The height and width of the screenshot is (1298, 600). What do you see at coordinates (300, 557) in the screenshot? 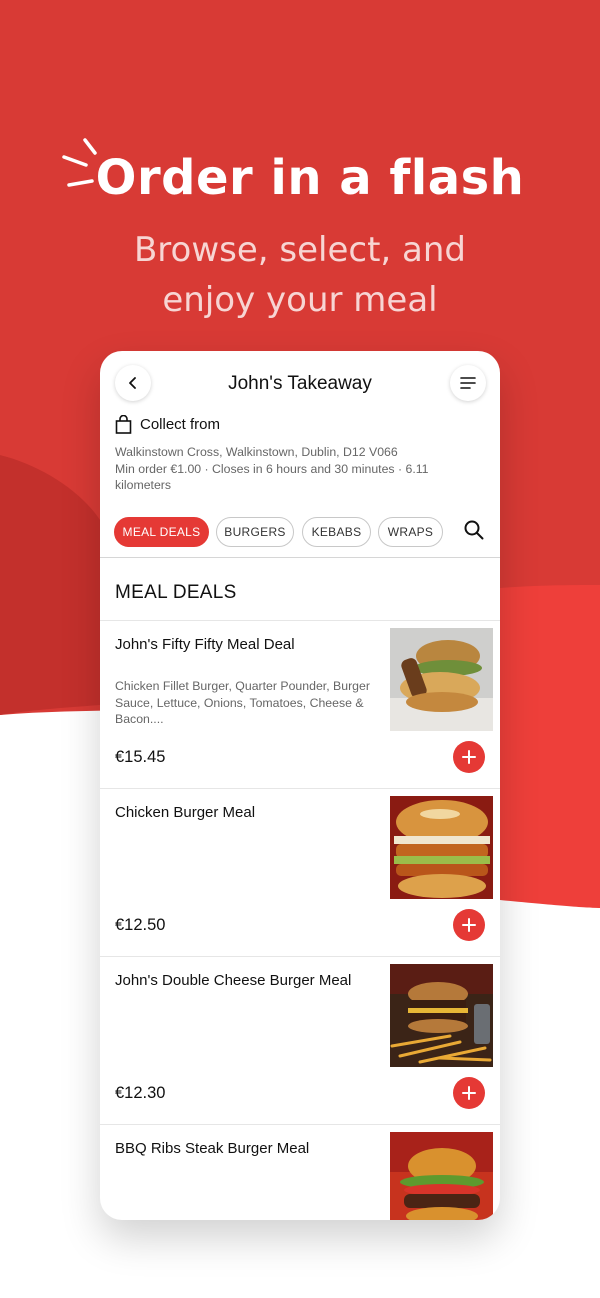
I see `divider` at bounding box center [300, 557].